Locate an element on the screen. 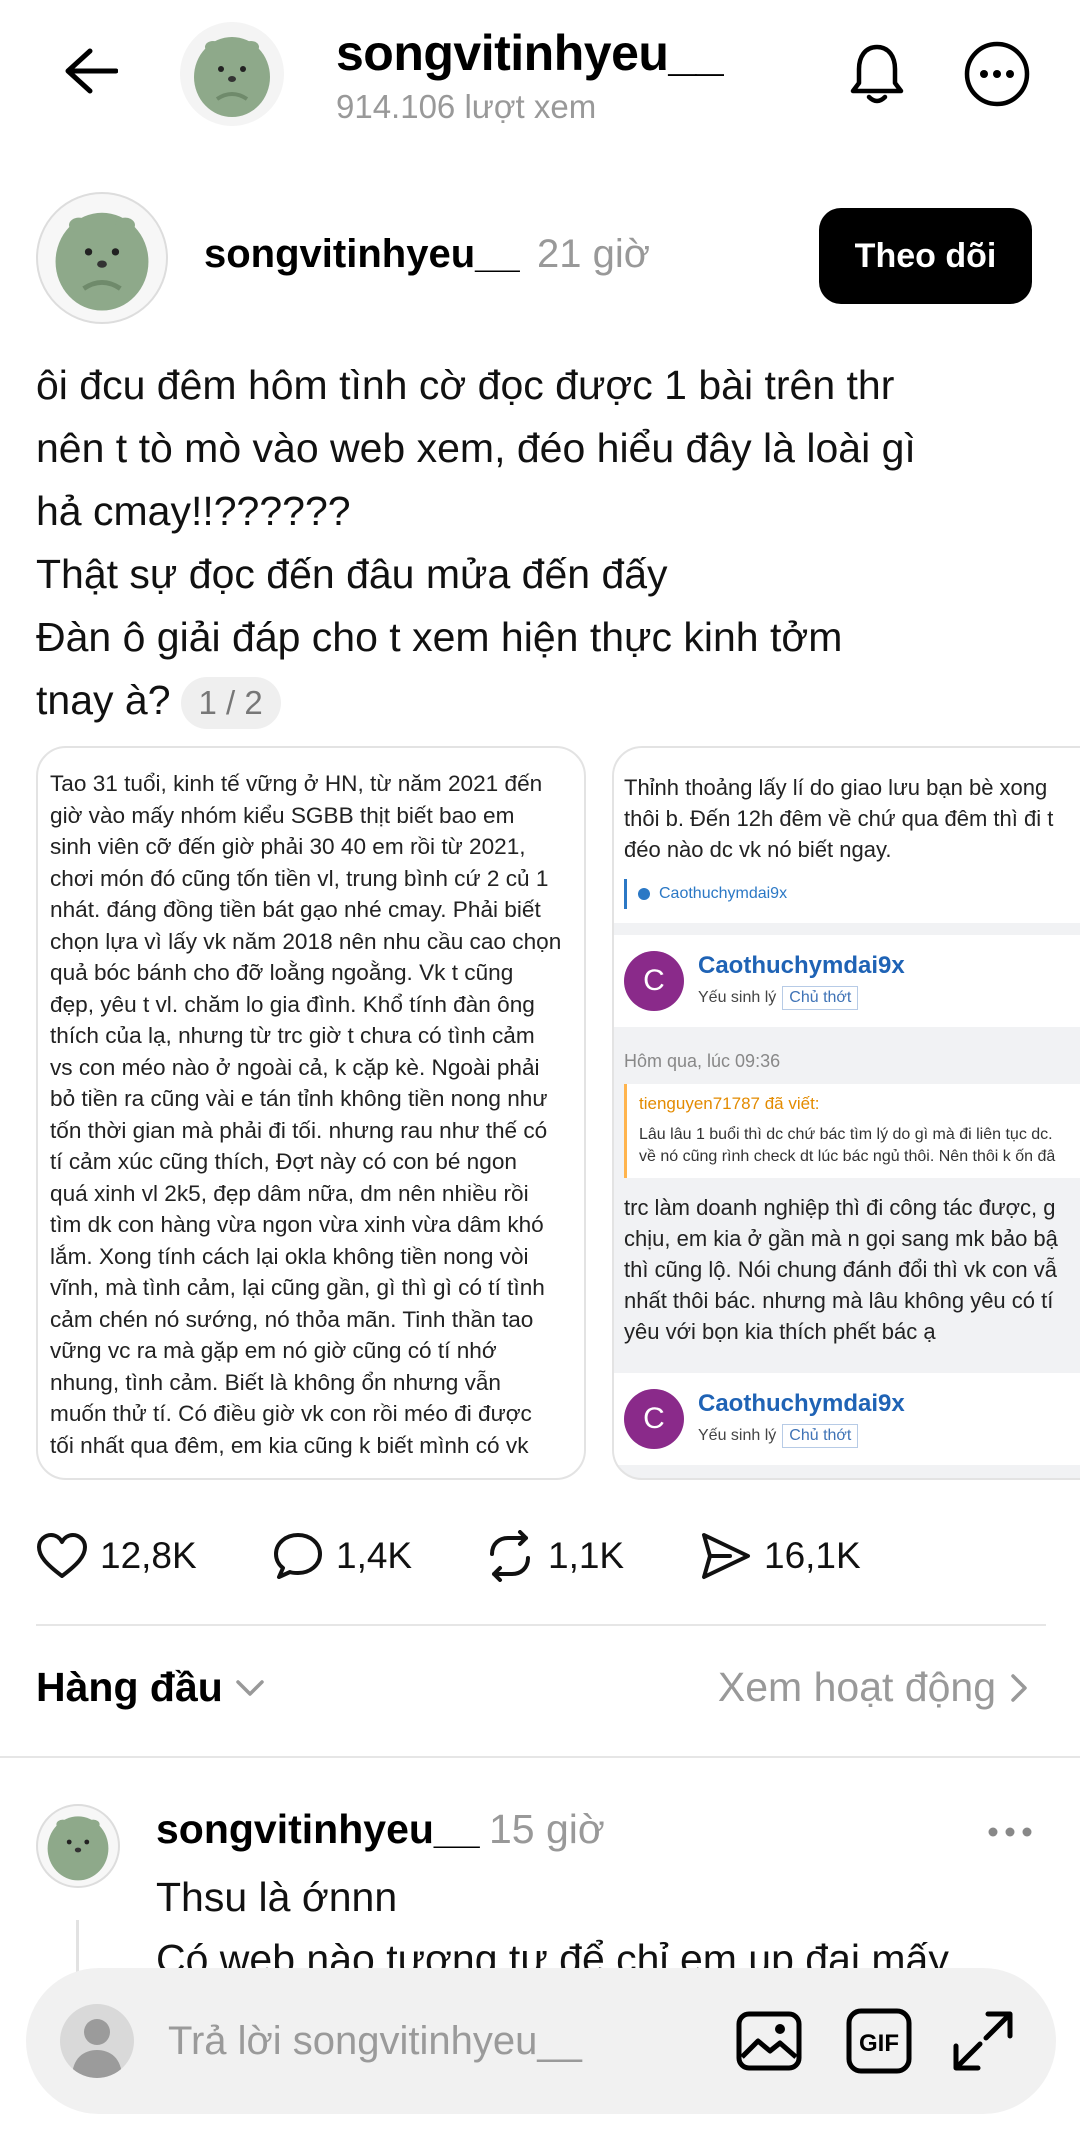 The width and height of the screenshot is (1080, 2133). person-icon is located at coordinates (97, 2048).